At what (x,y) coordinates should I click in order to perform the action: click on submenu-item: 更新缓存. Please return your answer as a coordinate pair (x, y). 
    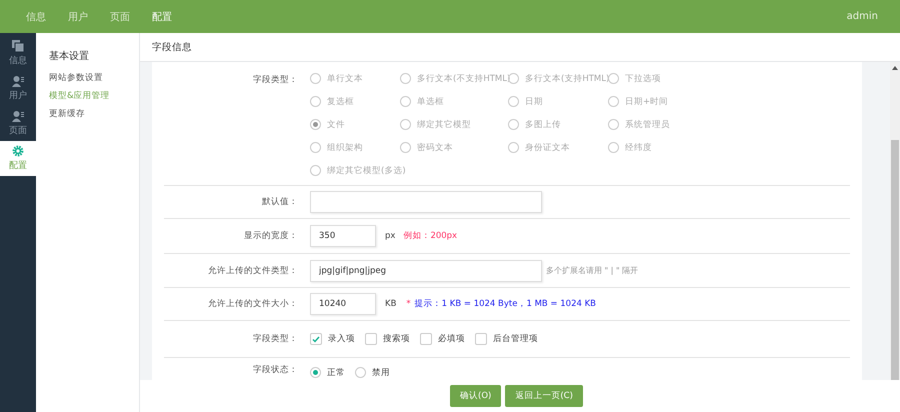
    Looking at the image, I should click on (94, 114).